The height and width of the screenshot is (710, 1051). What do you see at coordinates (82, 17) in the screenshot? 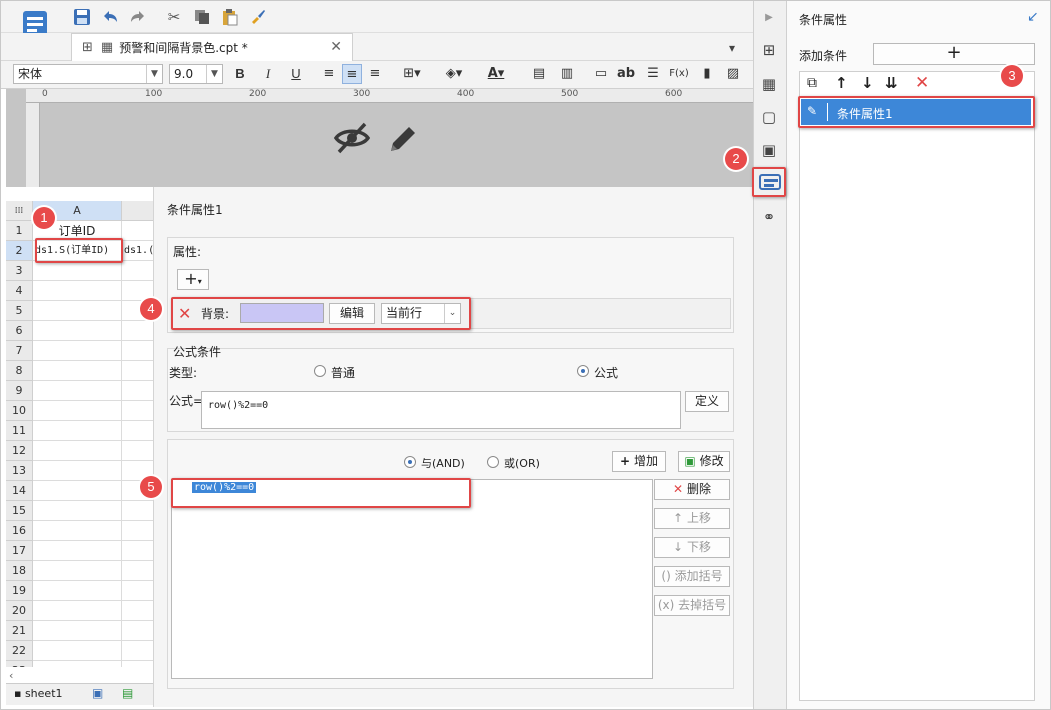
I see `save-icon` at bounding box center [82, 17].